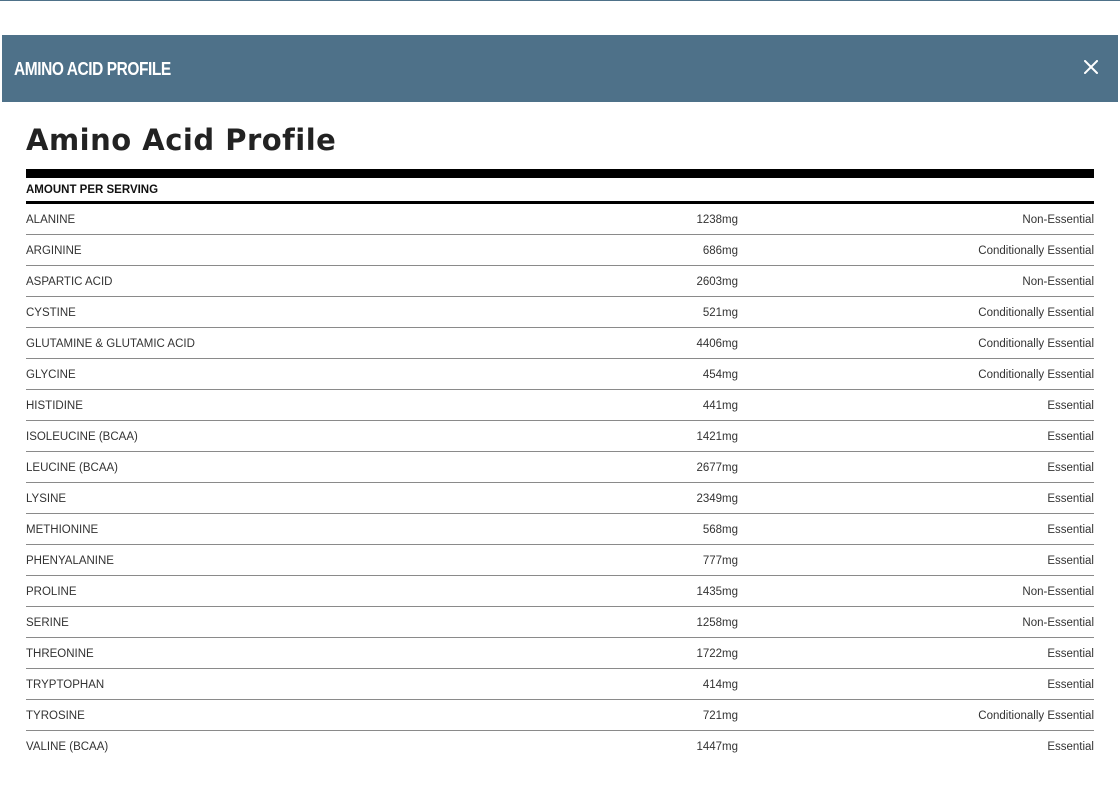 This screenshot has width=1120, height=788. What do you see at coordinates (560, 374) in the screenshot?
I see `table-row: GLYCINE 454mg Conditionally Essential` at bounding box center [560, 374].